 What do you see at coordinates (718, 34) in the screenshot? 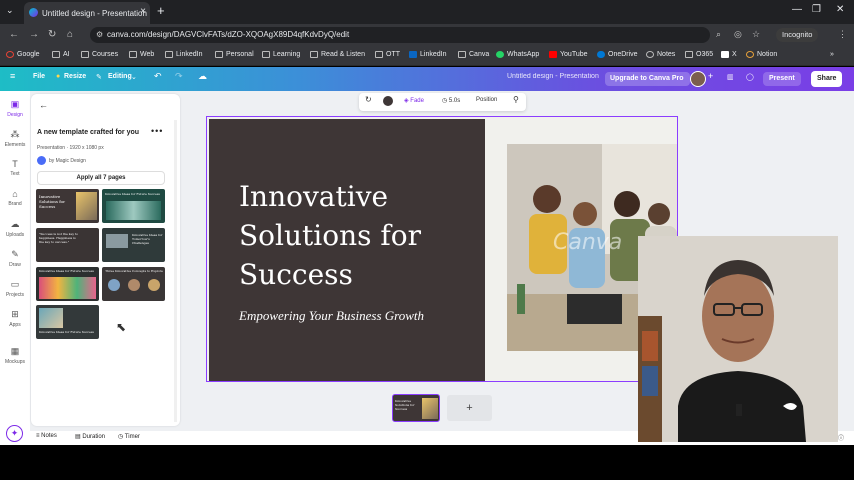
I see `search-icon: ⌕` at bounding box center [718, 34].